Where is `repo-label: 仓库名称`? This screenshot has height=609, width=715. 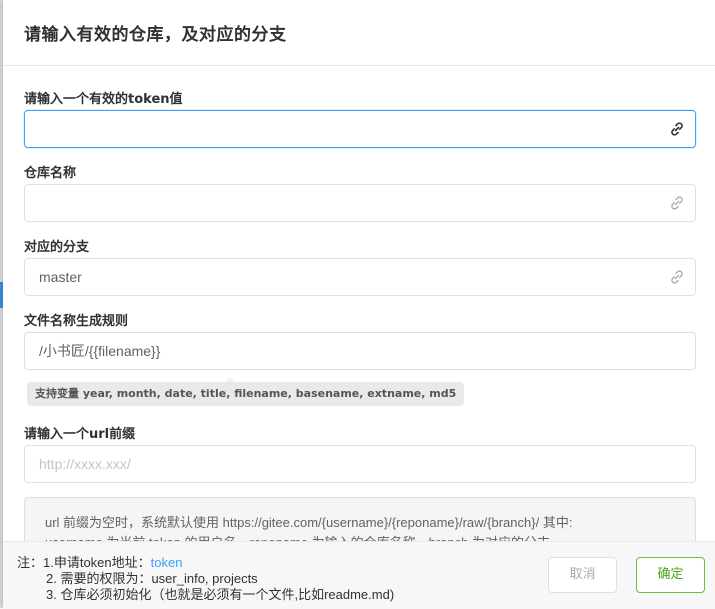 repo-label: 仓库名称 is located at coordinates (50, 173).